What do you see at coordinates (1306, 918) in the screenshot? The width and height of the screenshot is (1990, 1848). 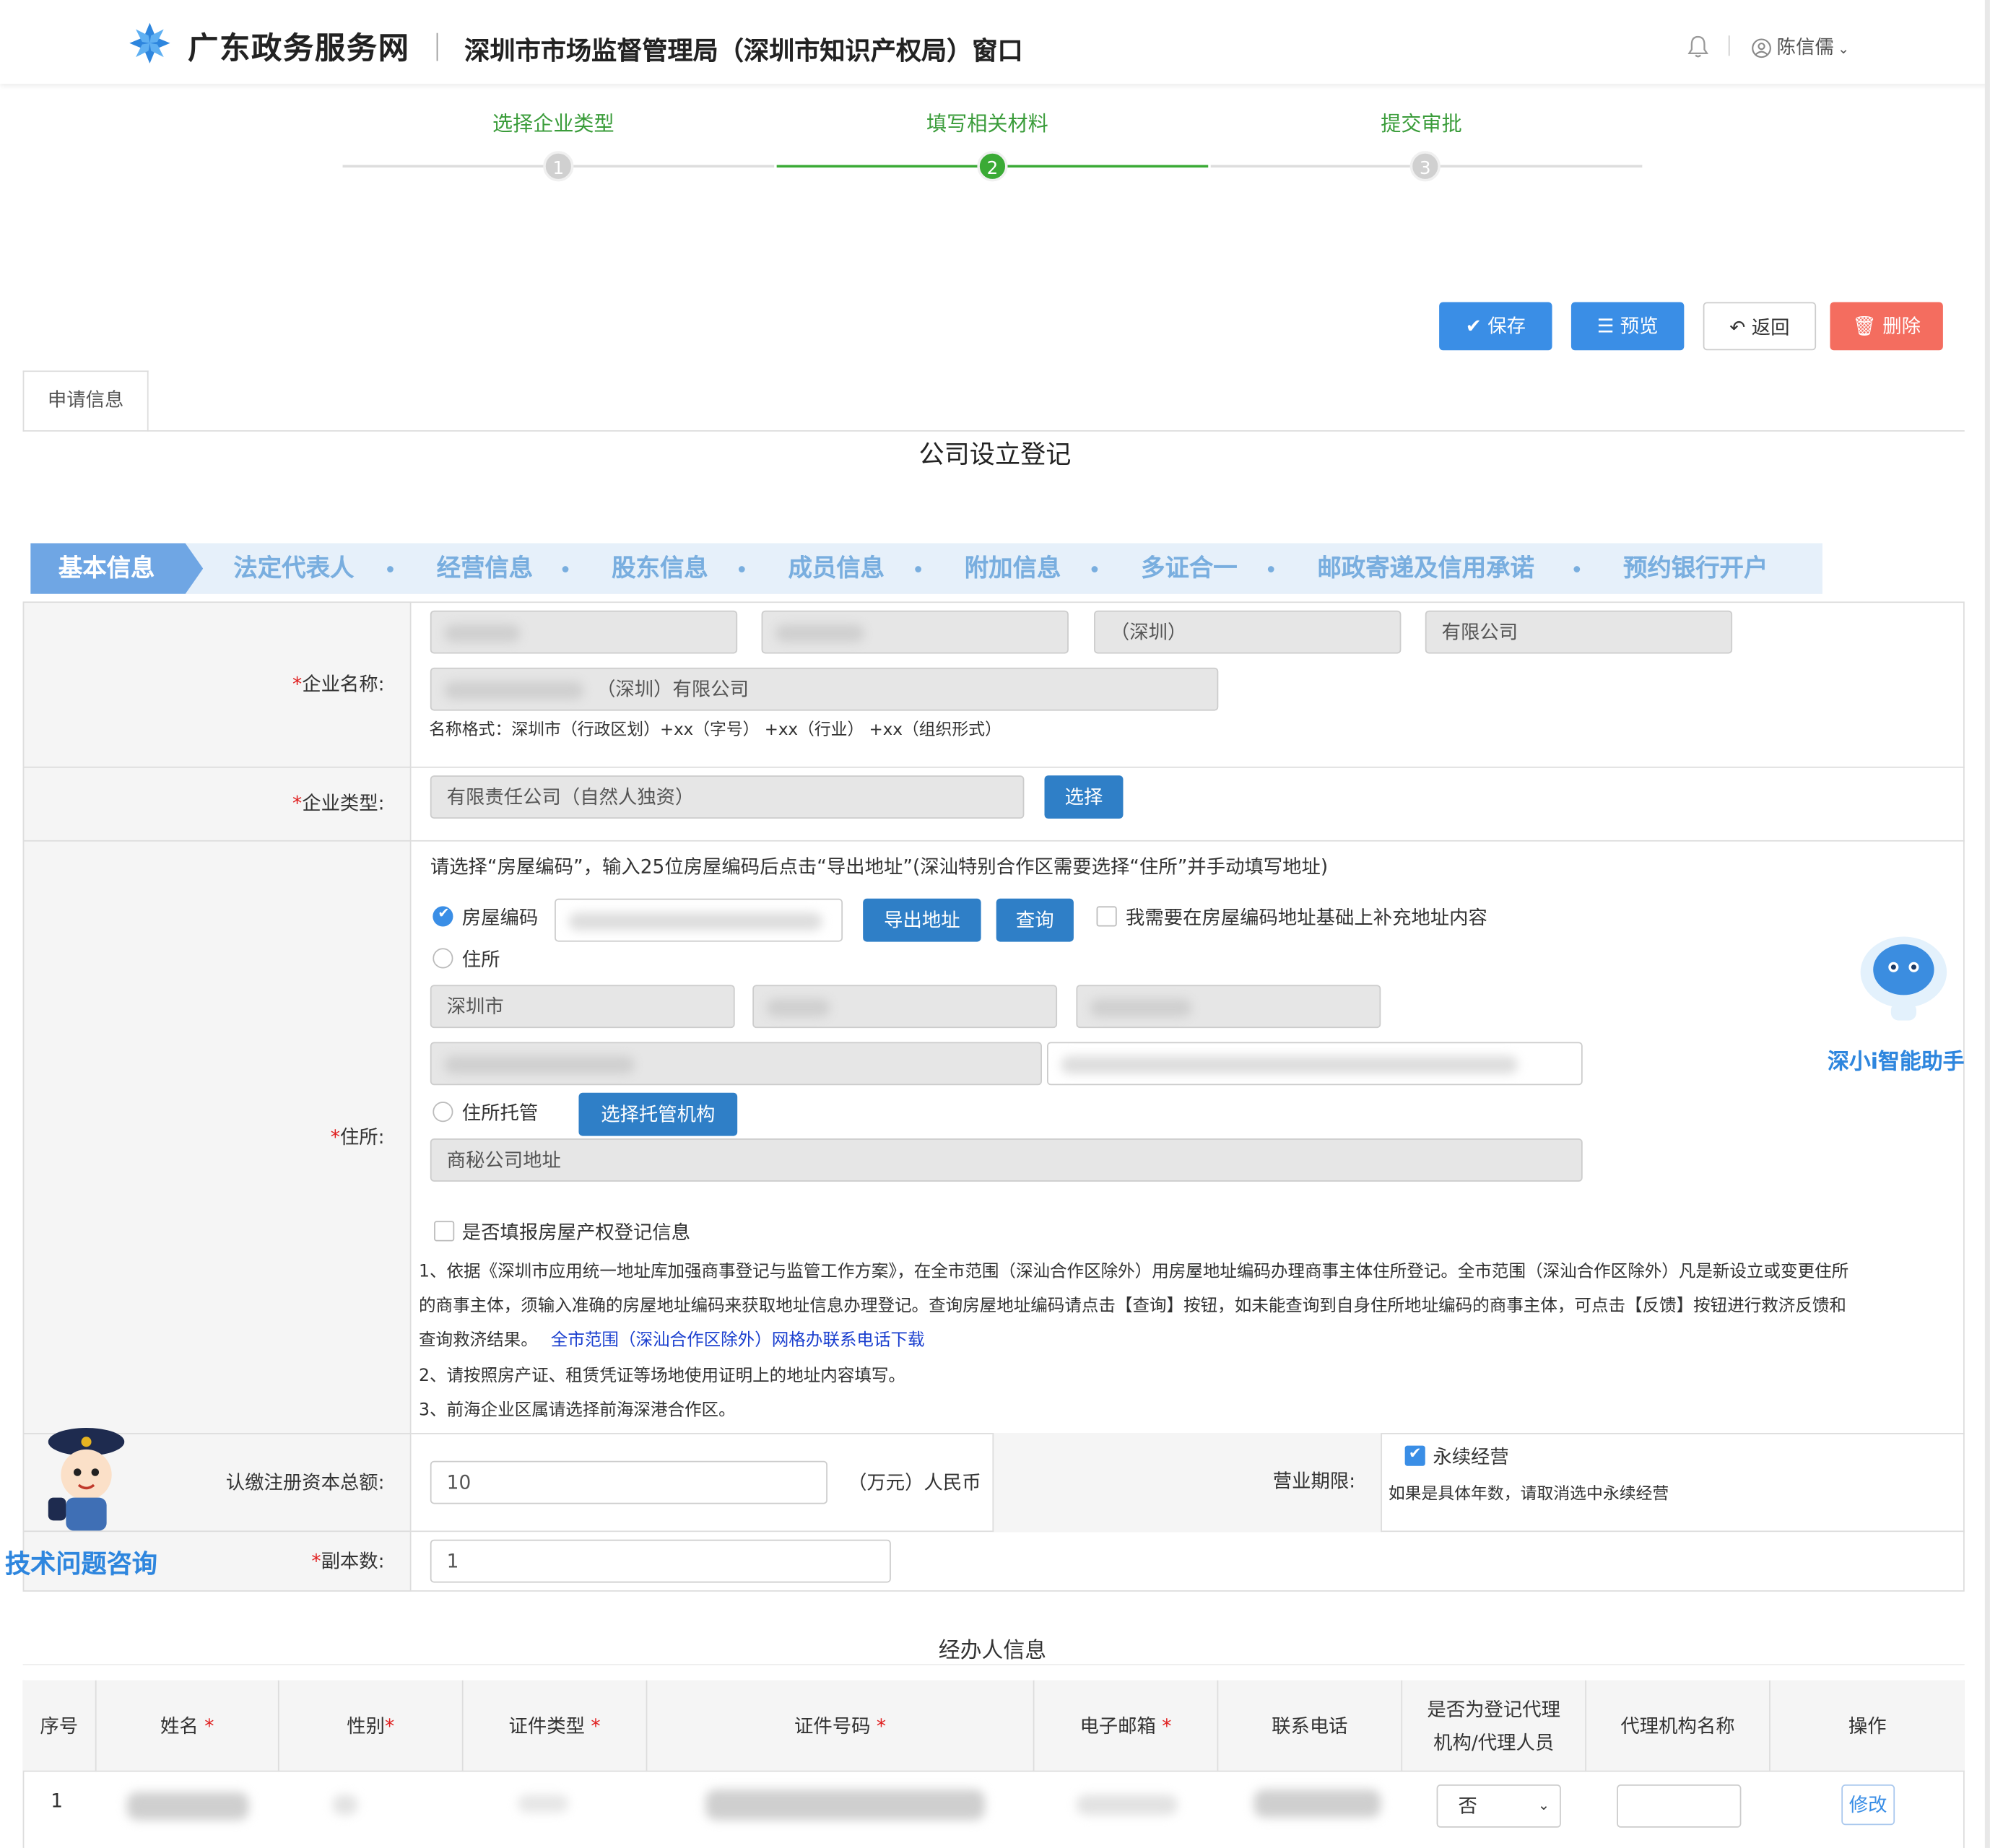 I see `supplement-label: 我需要在房屋编码地址基础上补充地址内容` at bounding box center [1306, 918].